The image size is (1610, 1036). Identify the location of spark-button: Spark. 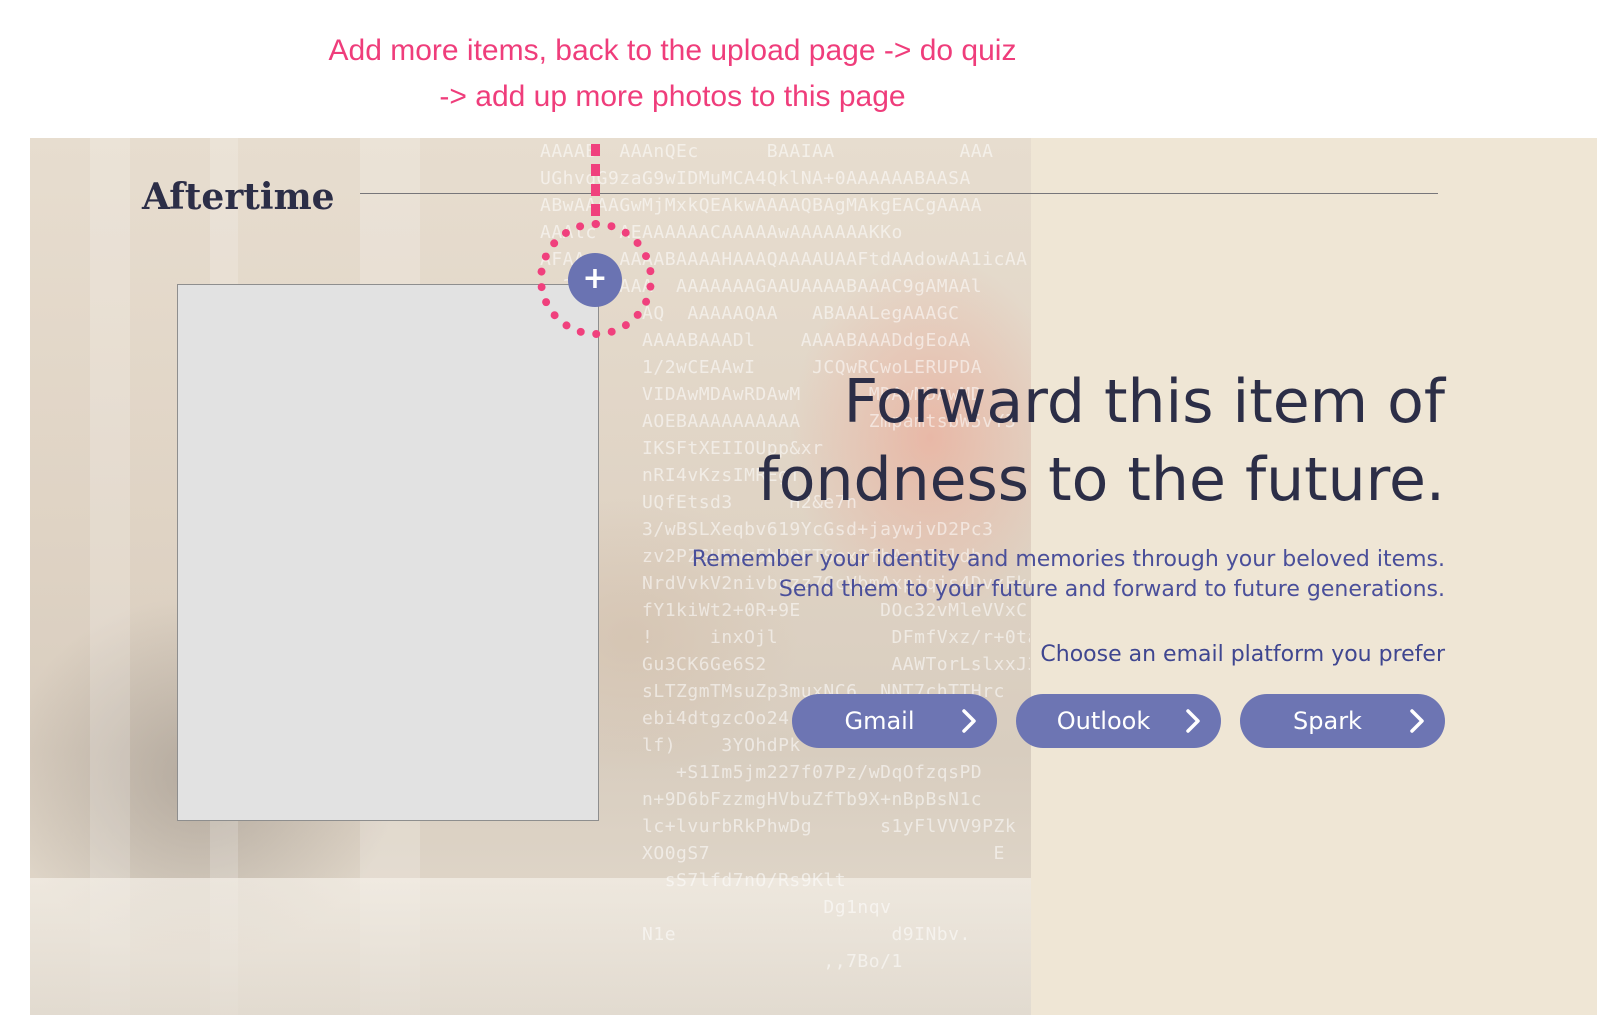
(1342, 721).